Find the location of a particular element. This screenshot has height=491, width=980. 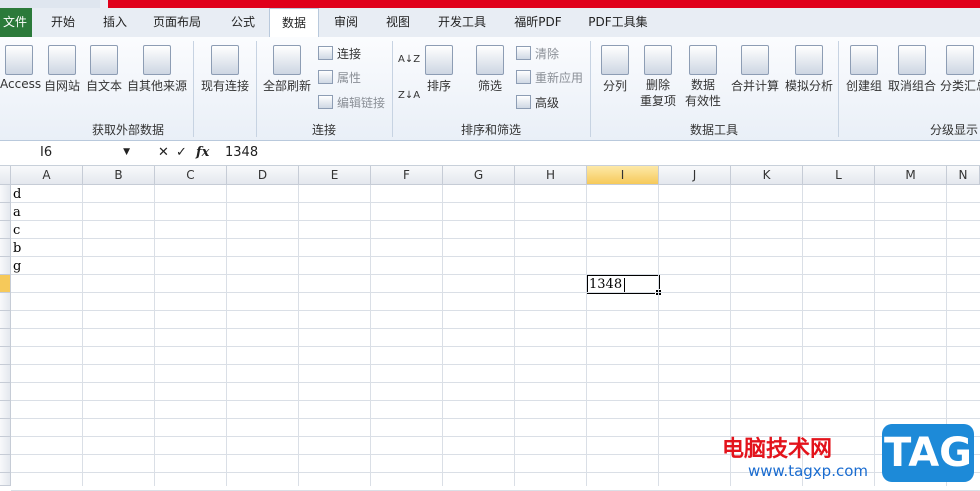

sort-descending-button: Z↓A is located at coordinates (409, 96).